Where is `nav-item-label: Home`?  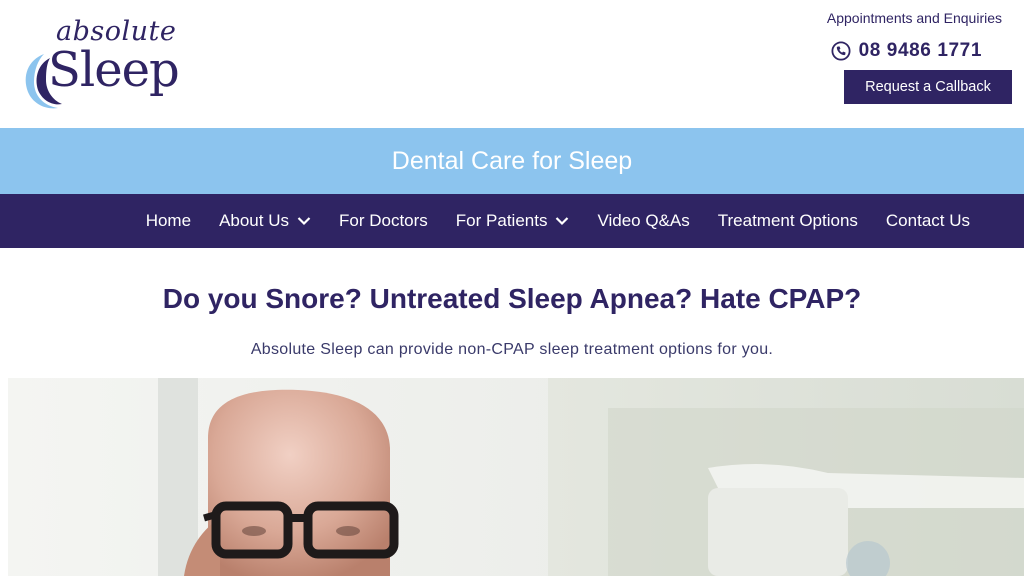 nav-item-label: Home is located at coordinates (168, 221).